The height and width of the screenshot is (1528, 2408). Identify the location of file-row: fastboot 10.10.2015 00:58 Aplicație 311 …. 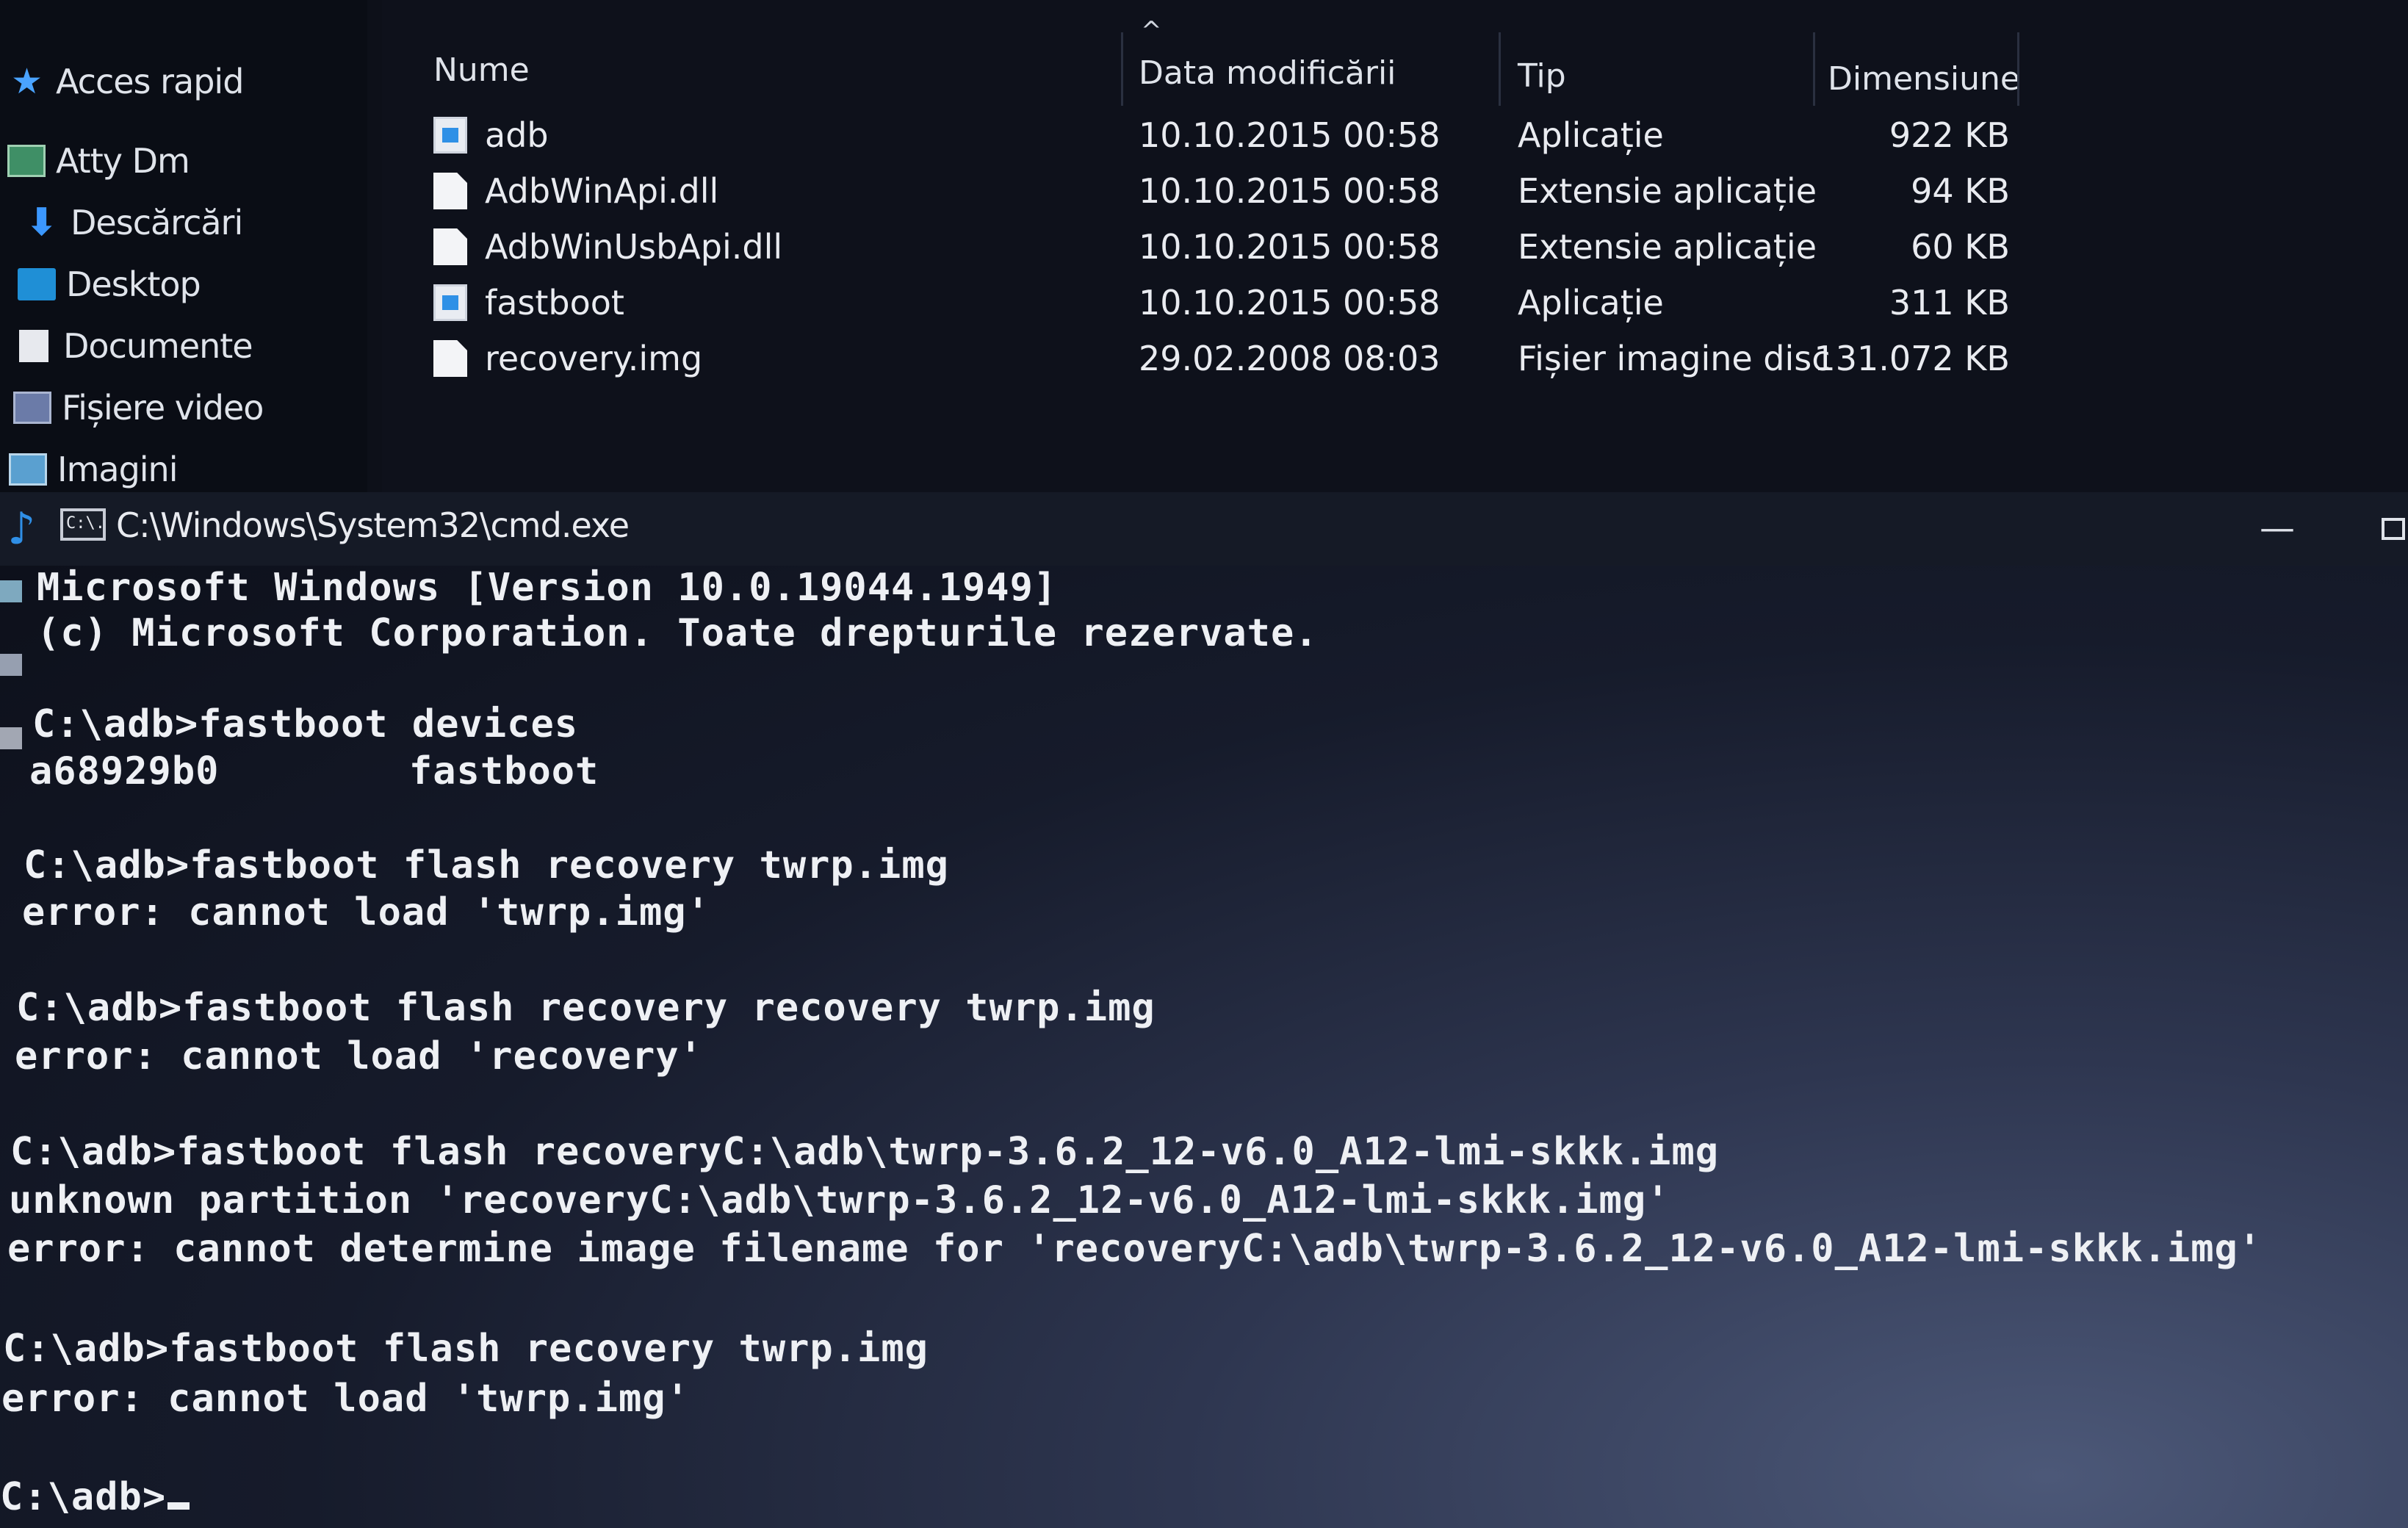
(1196, 303).